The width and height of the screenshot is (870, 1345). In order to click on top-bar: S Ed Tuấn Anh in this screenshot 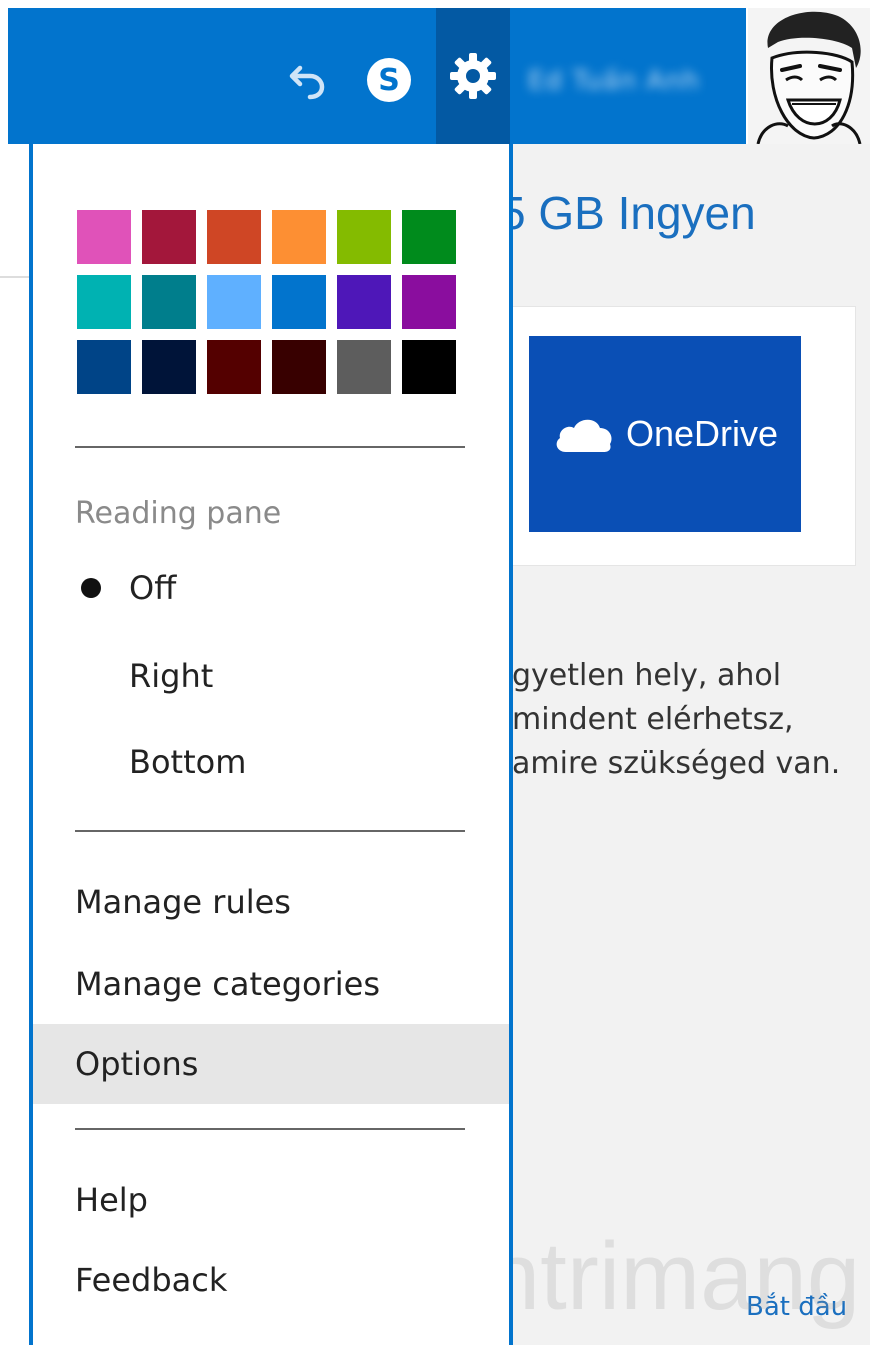, I will do `click(377, 76)`.